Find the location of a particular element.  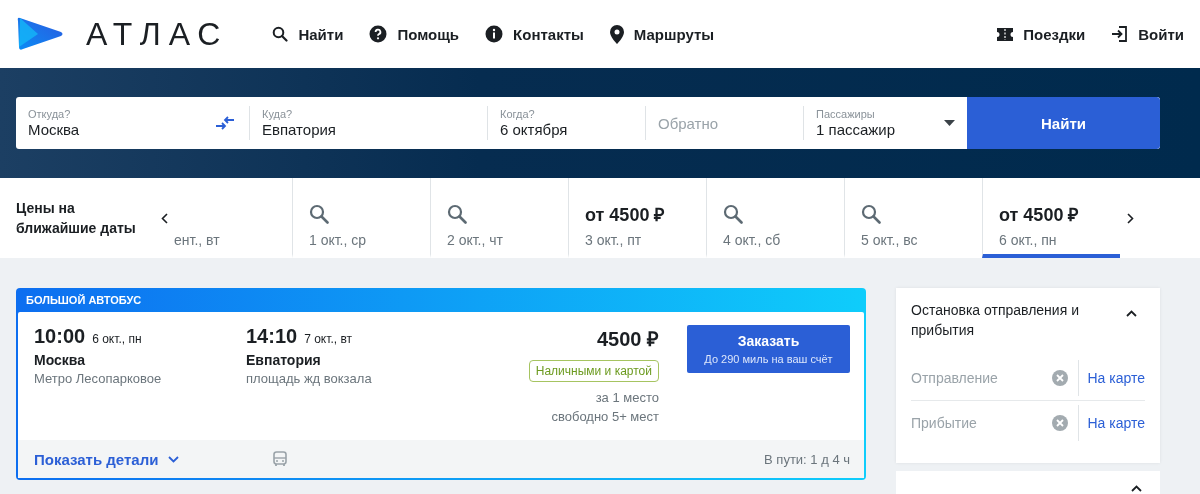

arrival-date: 7 окт., вт is located at coordinates (328, 339).